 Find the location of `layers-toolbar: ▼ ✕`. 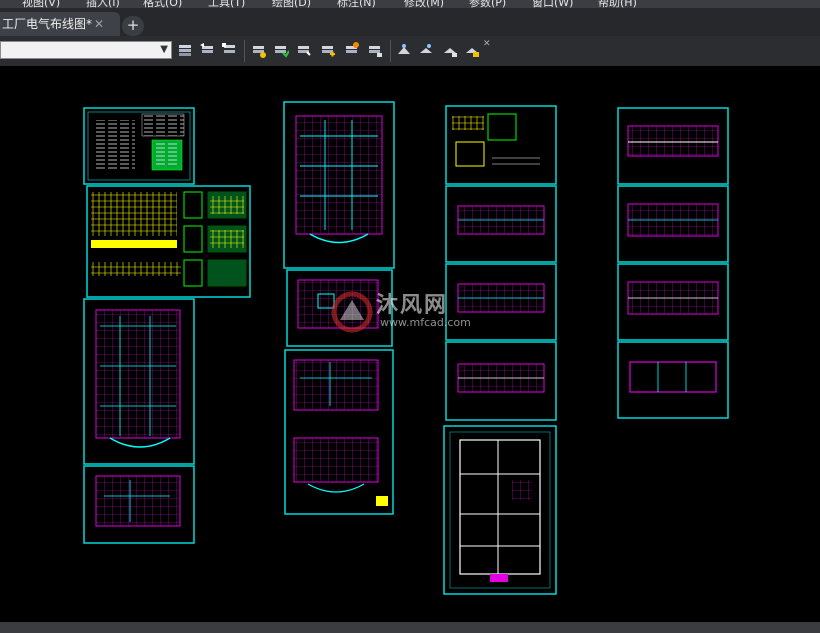

layers-toolbar: ▼ ✕ is located at coordinates (410, 51).